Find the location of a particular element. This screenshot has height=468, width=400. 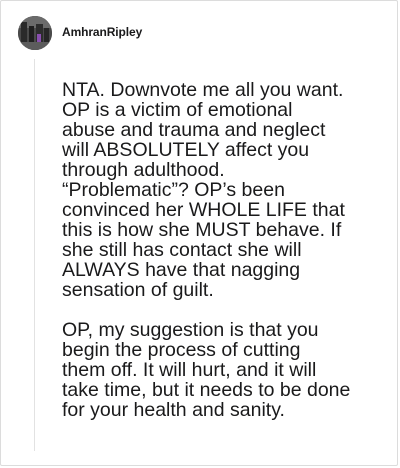

avatar-image is located at coordinates (35, 33).